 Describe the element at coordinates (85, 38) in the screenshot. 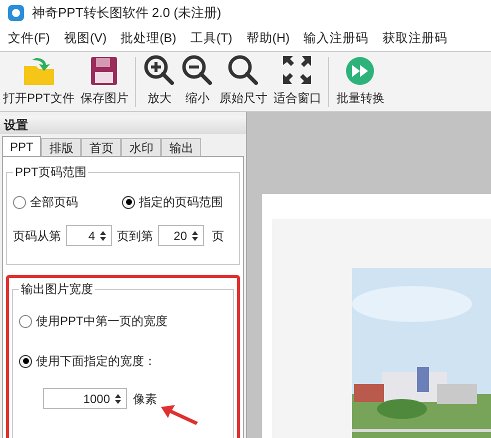

I see `menu-item: 视图(V)` at that location.